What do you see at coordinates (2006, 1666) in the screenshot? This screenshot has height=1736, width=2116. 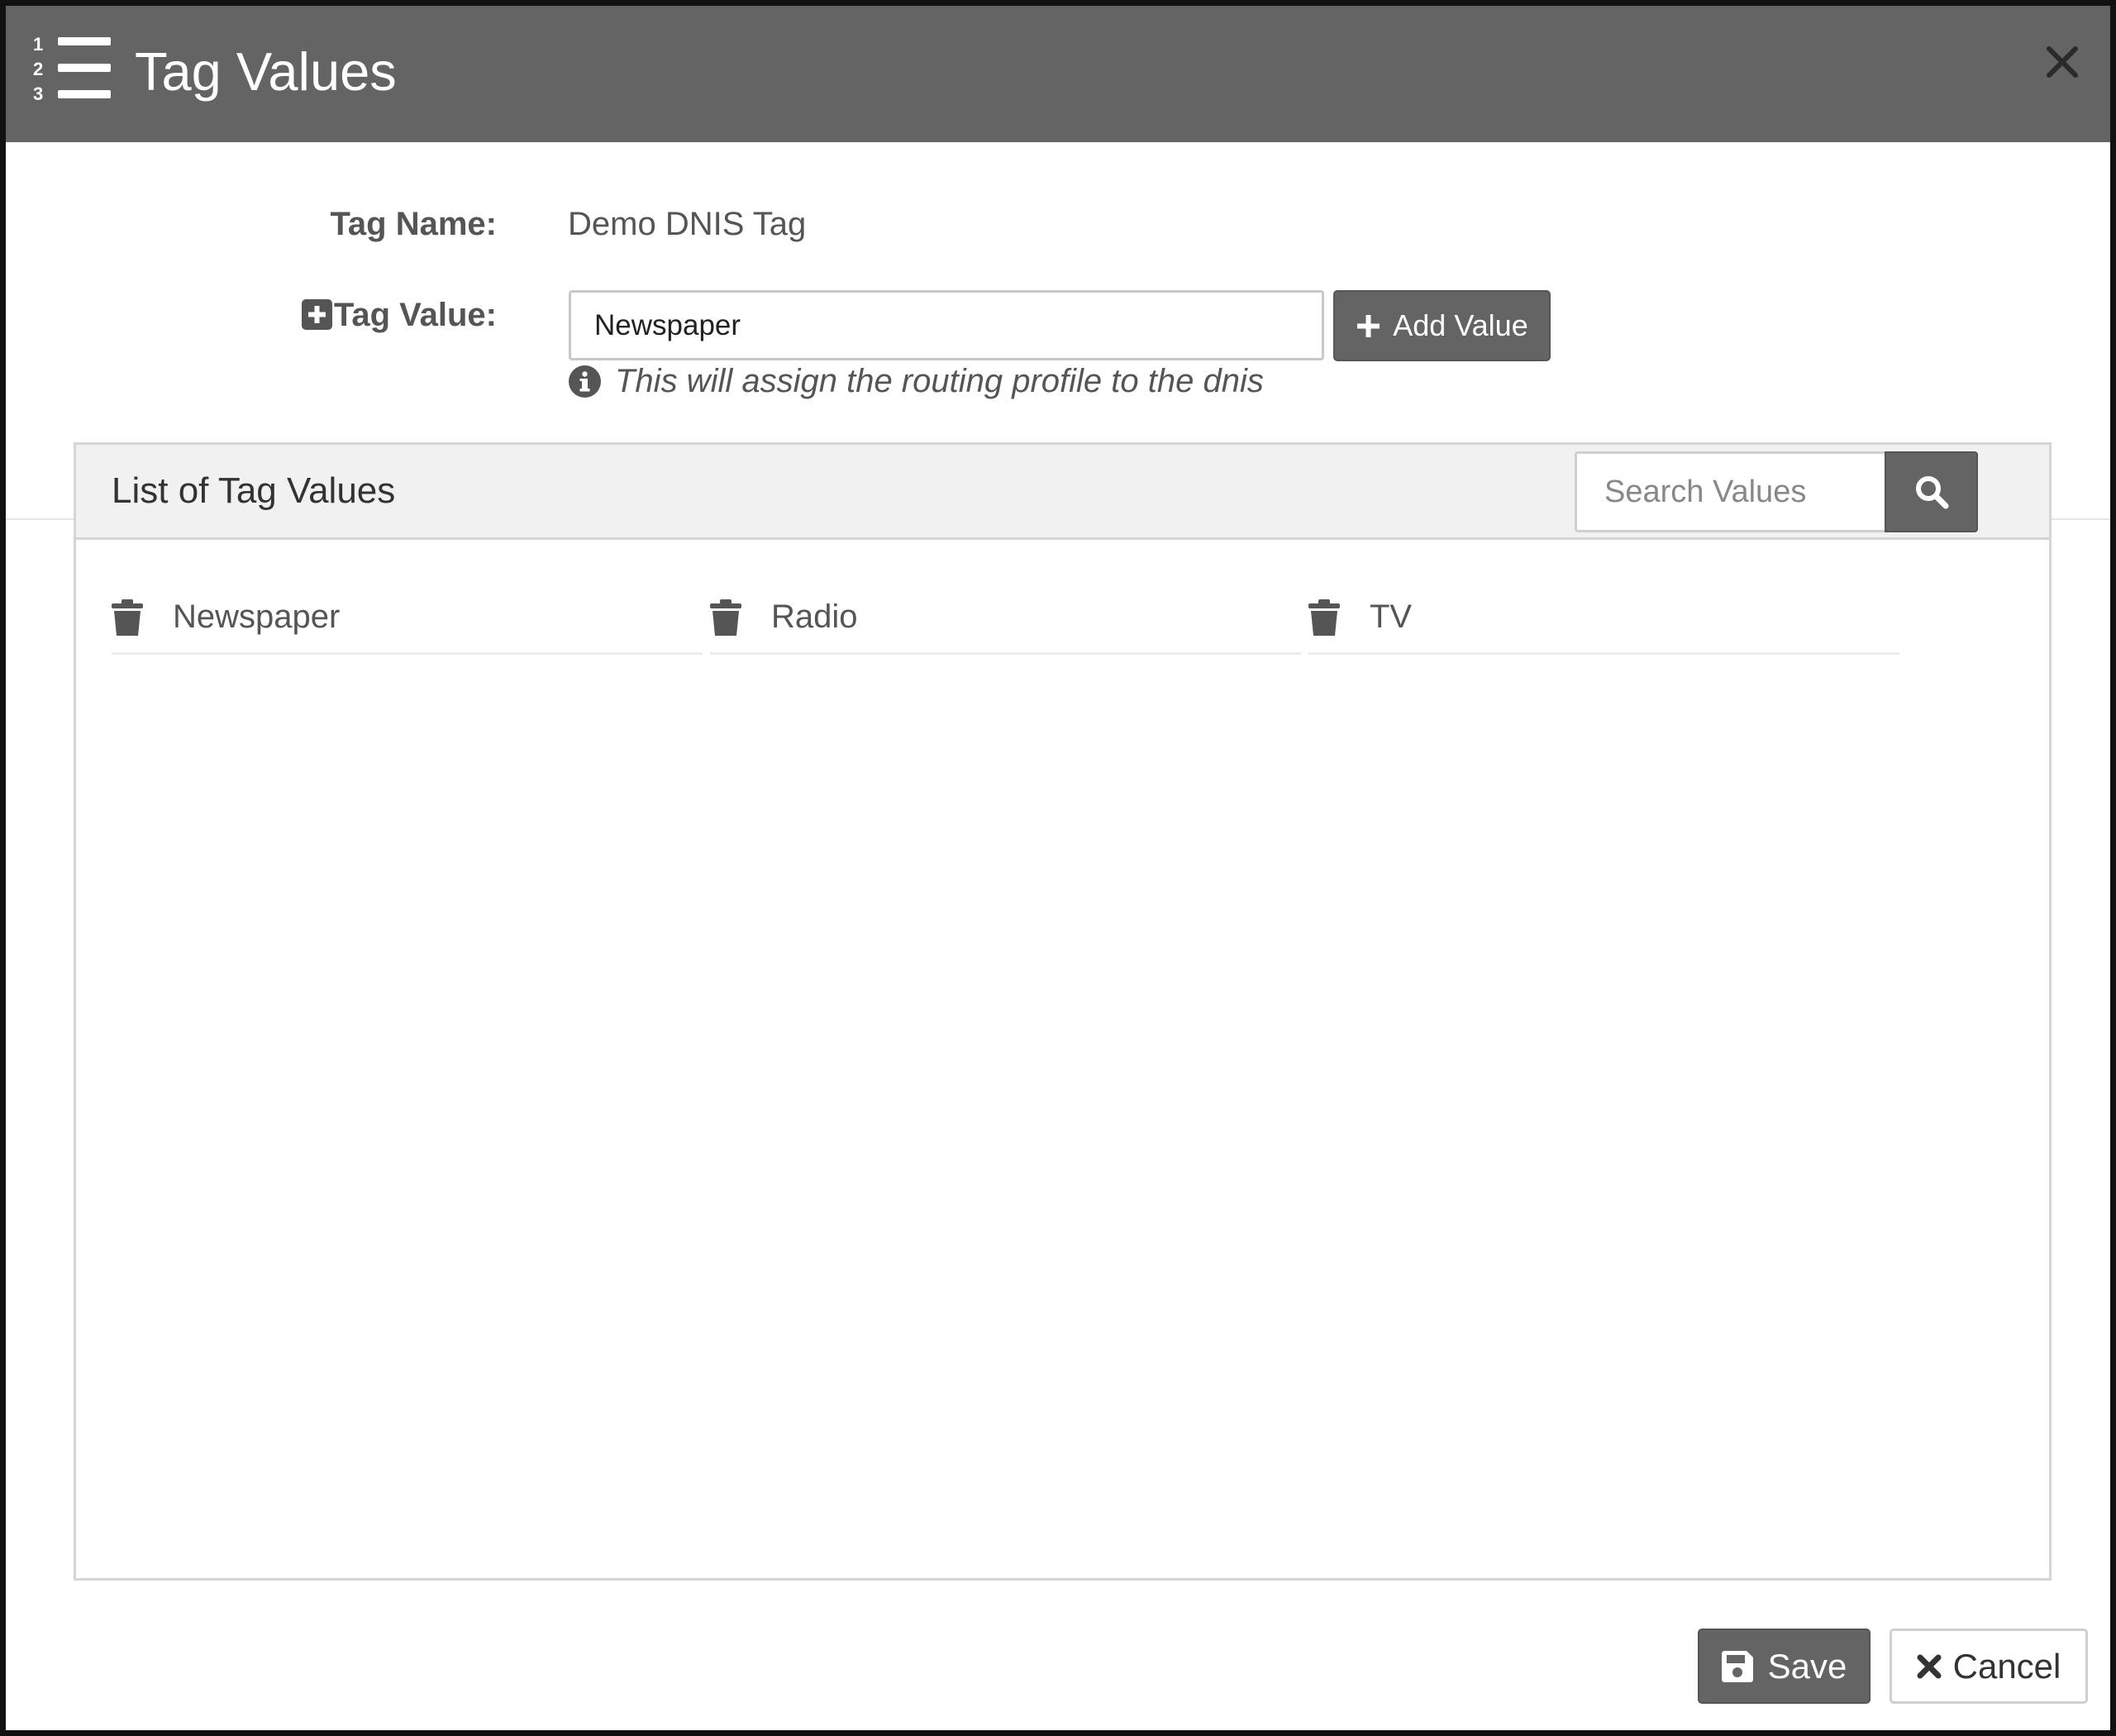 I see `cancel-label: Cancel` at bounding box center [2006, 1666].